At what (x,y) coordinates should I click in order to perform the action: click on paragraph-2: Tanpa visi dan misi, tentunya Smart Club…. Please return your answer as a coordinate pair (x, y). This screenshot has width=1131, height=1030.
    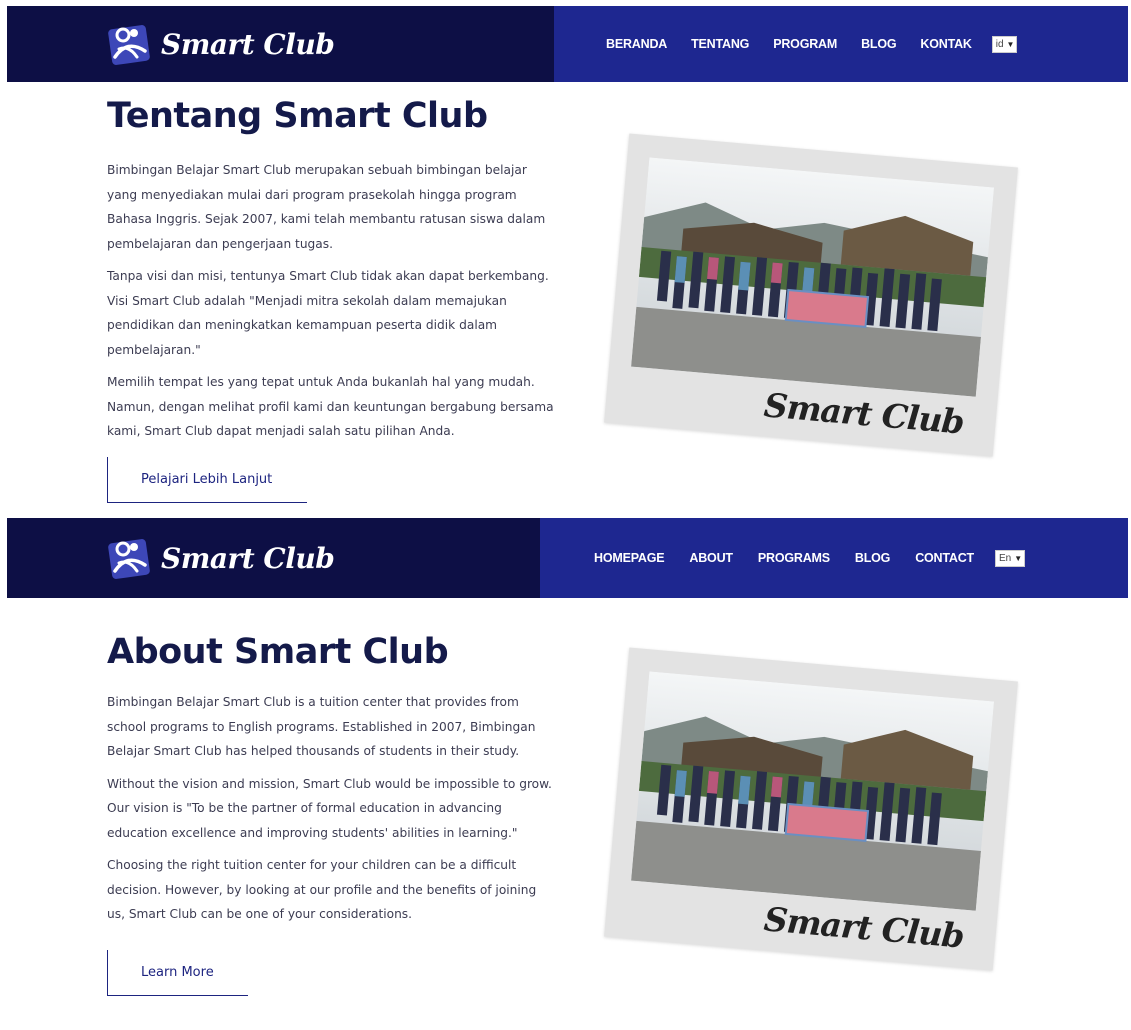
    Looking at the image, I should click on (328, 313).